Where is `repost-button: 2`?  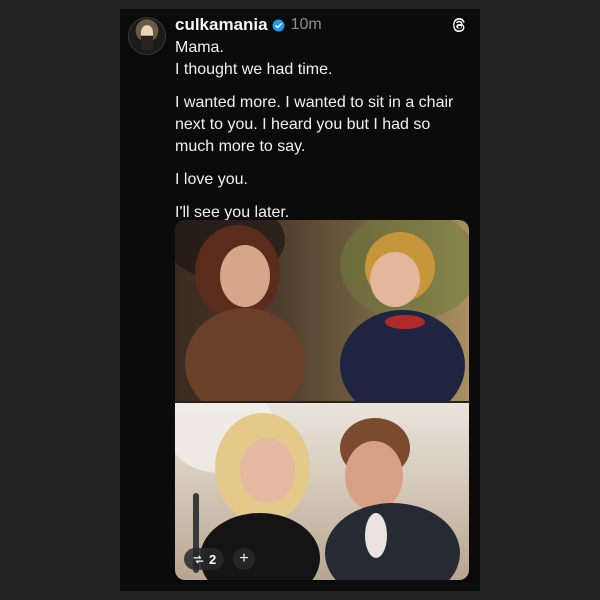 repost-button: 2 is located at coordinates (204, 559).